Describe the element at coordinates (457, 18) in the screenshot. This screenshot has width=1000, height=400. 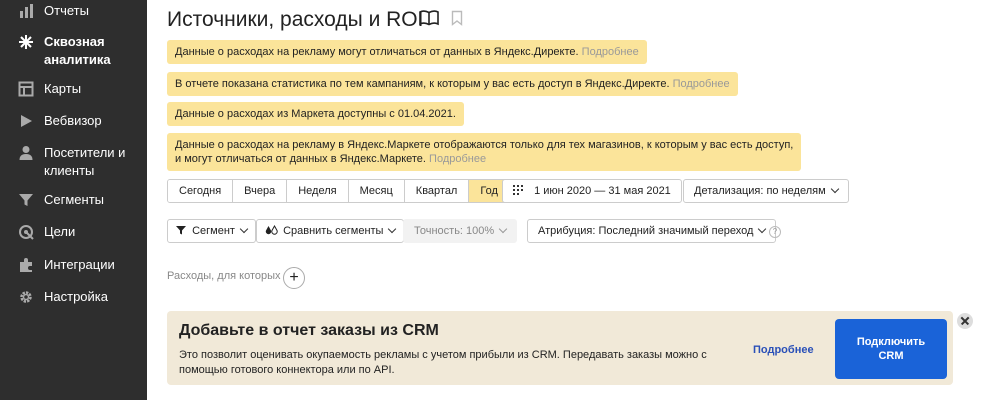
I see `bookmark-icon` at that location.